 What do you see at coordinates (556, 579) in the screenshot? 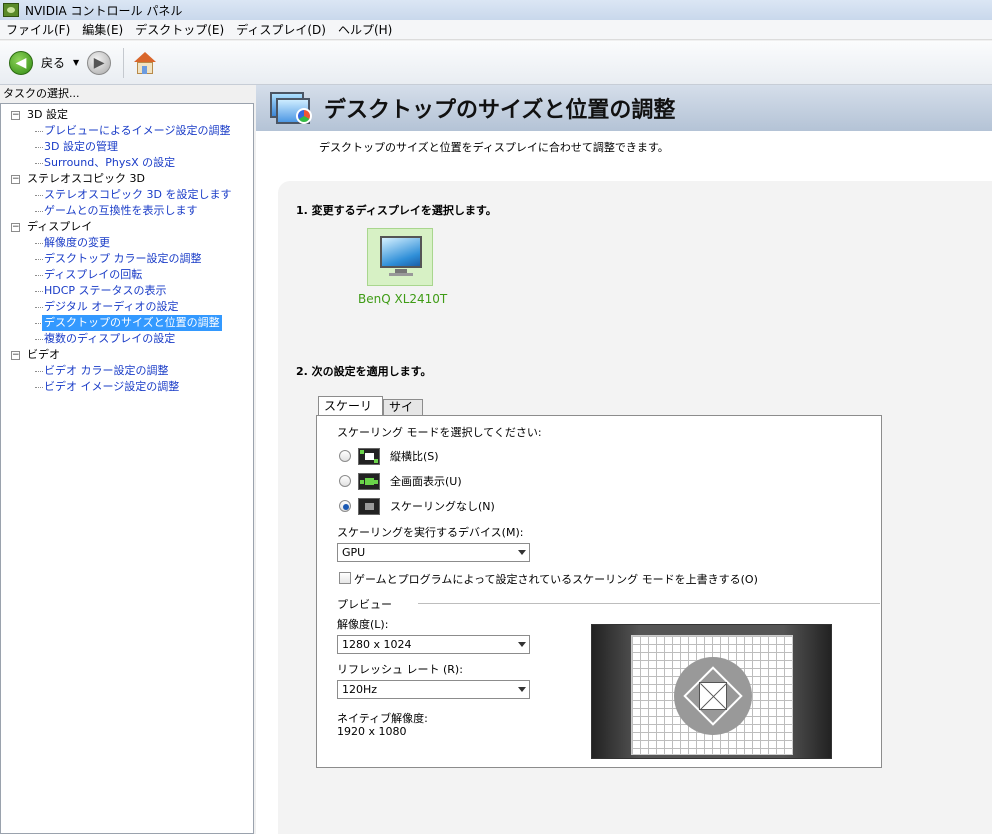
I see `override-label: ゲームとプログラムによって設定されているスケーリング モードを上書きする(O)` at bounding box center [556, 579].